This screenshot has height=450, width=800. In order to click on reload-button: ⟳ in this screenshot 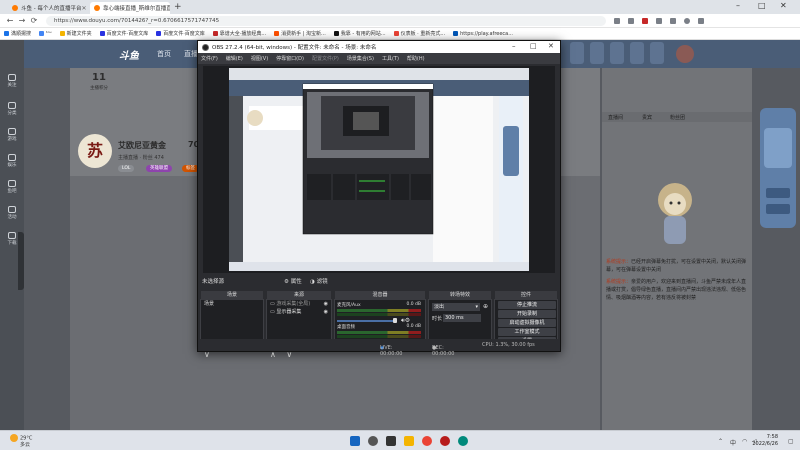, I will do `click(34, 20)`.